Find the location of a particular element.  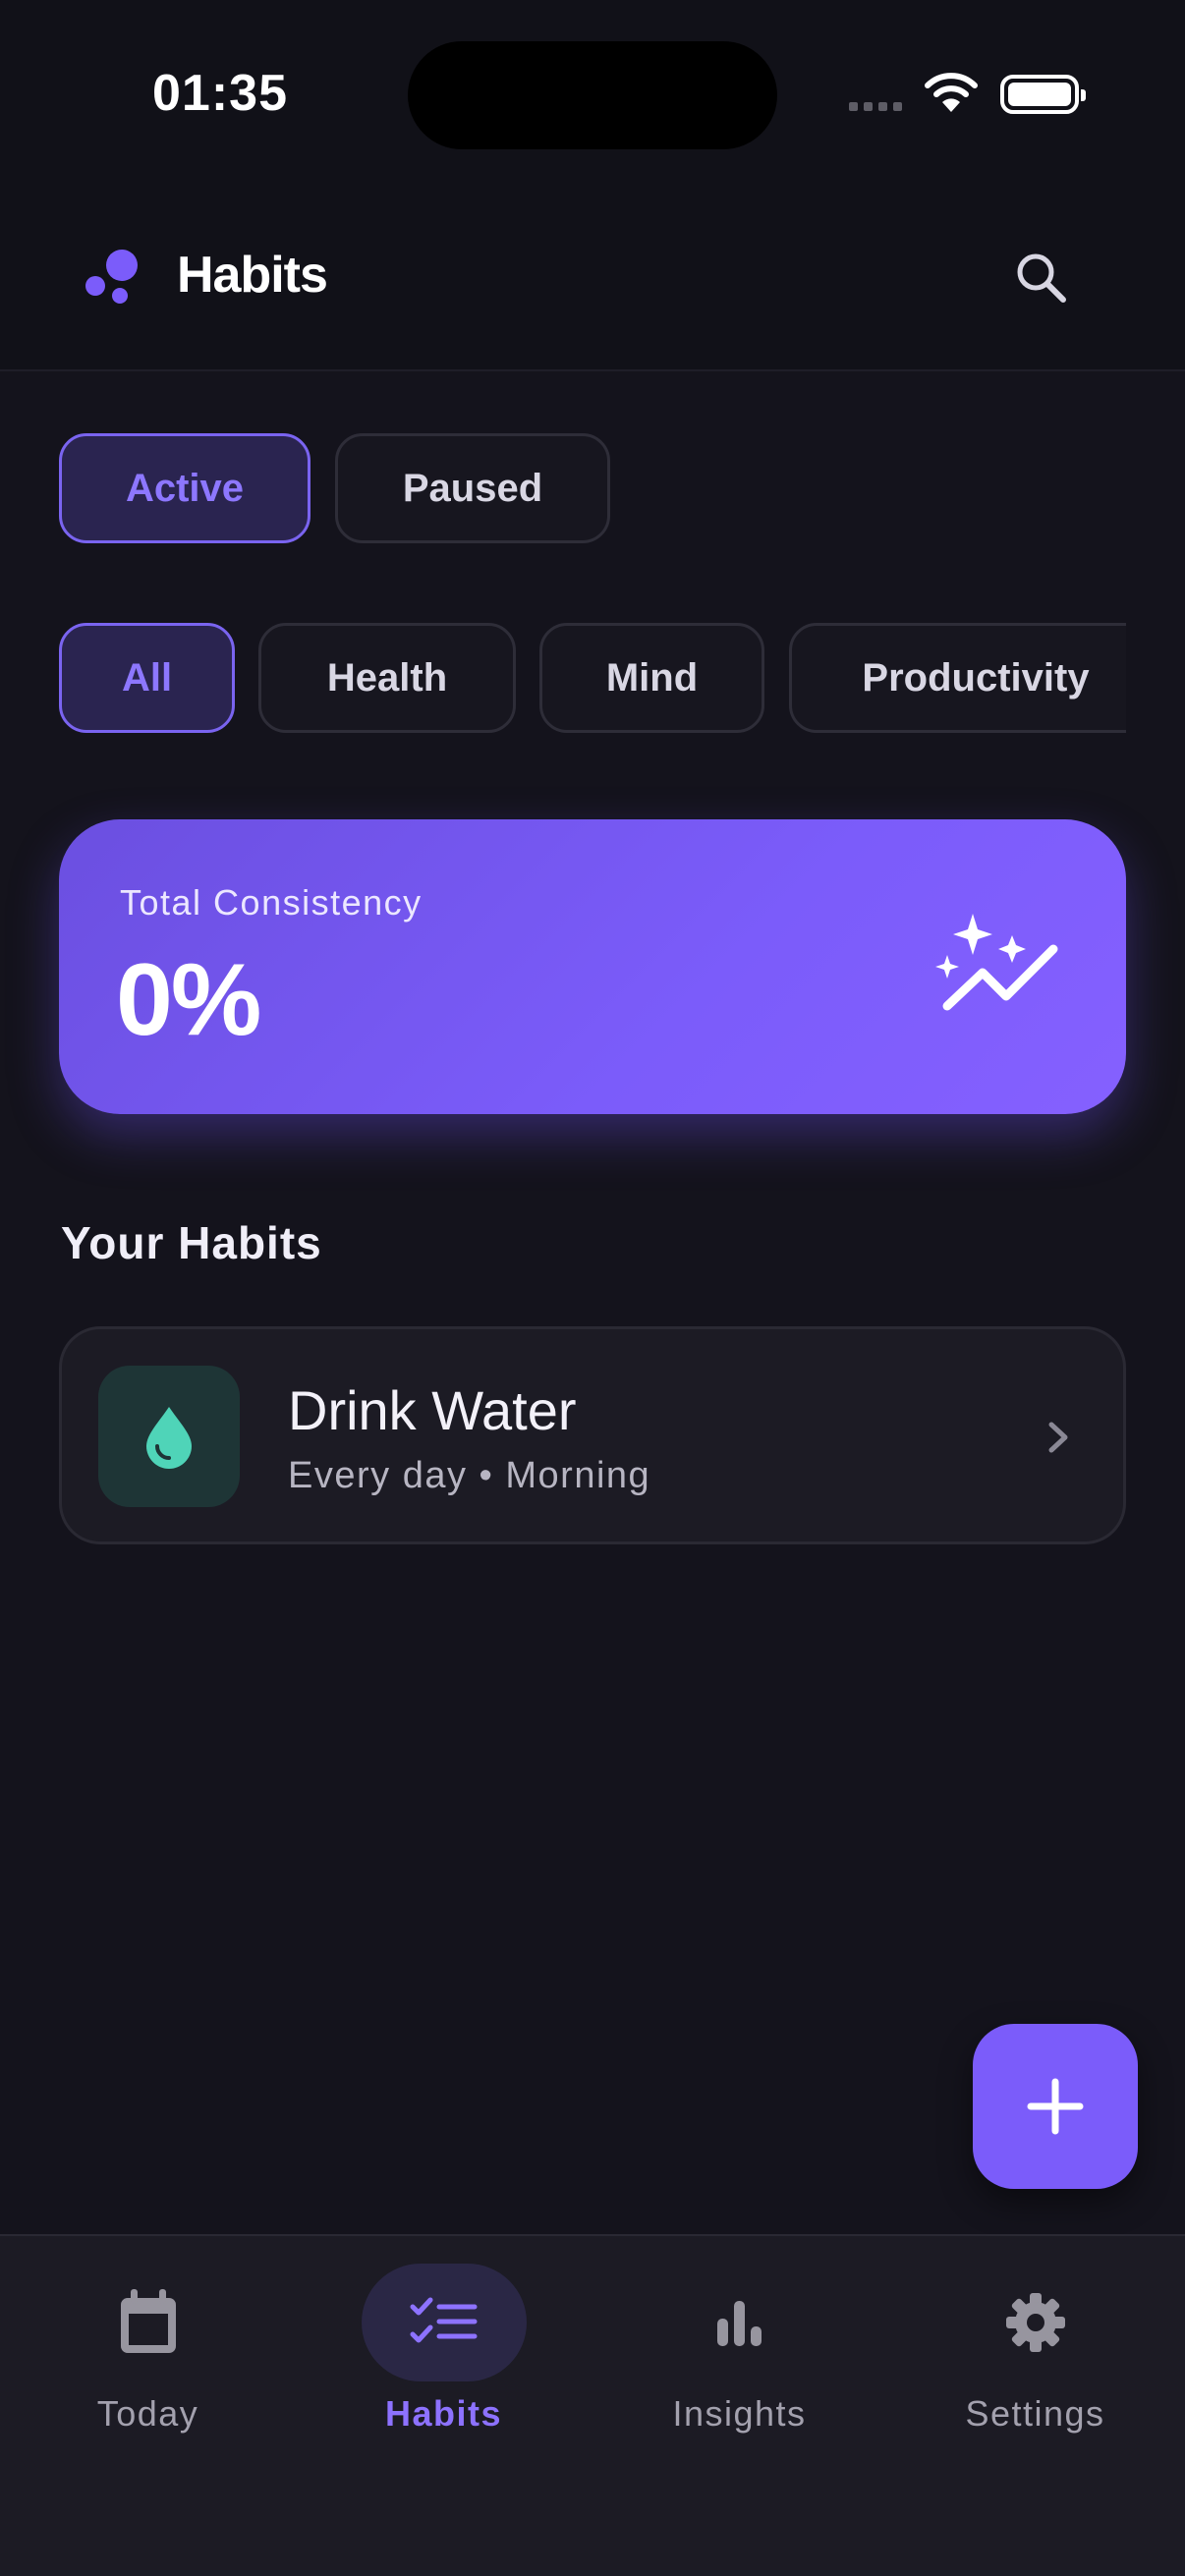

nav-label-settings: Settings is located at coordinates (1035, 2413).